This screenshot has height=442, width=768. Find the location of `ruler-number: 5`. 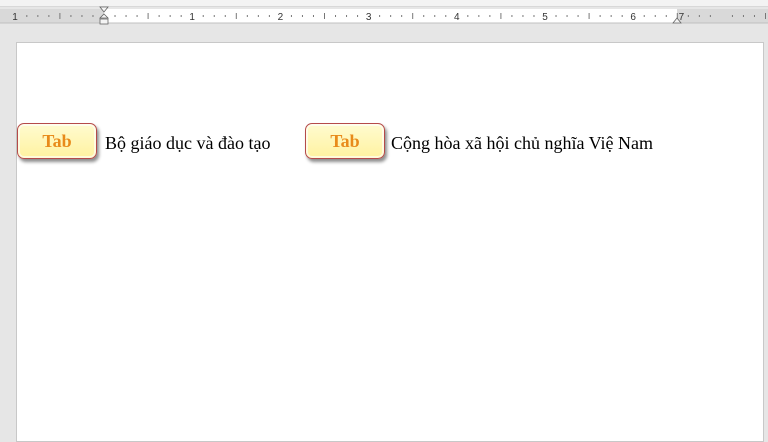

ruler-number: 5 is located at coordinates (545, 17).